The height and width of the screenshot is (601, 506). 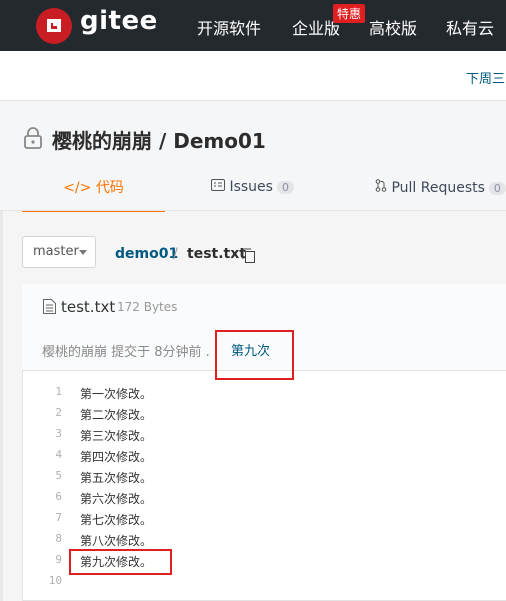 What do you see at coordinates (42, 412) in the screenshot?
I see `line-number: 2` at bounding box center [42, 412].